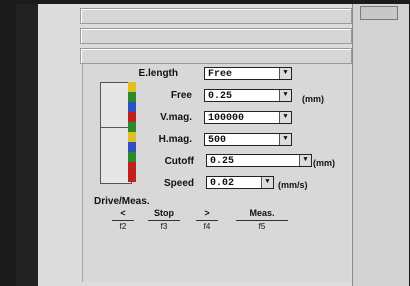 The image size is (410, 286). What do you see at coordinates (179, 161) in the screenshot?
I see `cutoff-label: Cutoff` at bounding box center [179, 161].